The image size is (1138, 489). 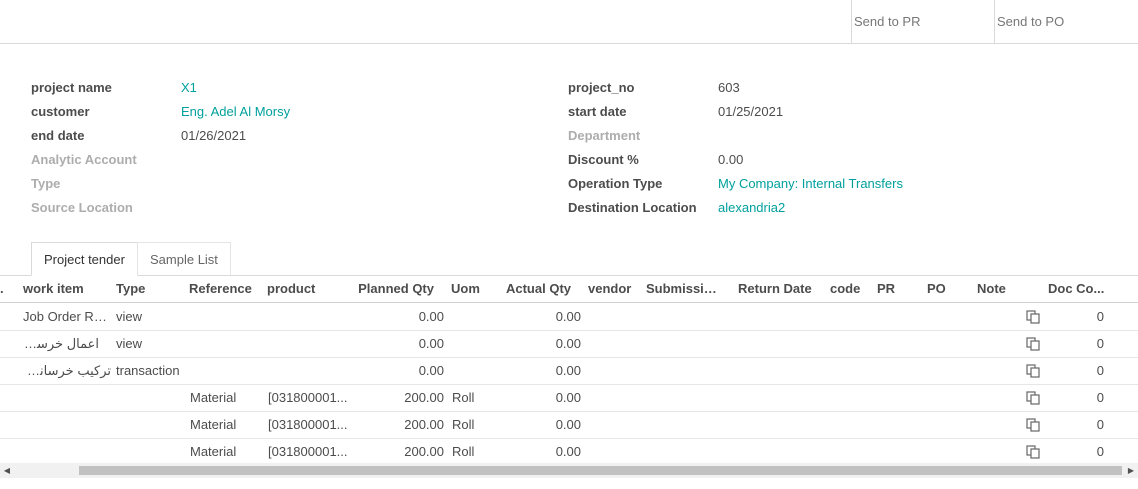 I want to click on operation-type-value: My Company: Internal Transfers, so click(x=810, y=183).